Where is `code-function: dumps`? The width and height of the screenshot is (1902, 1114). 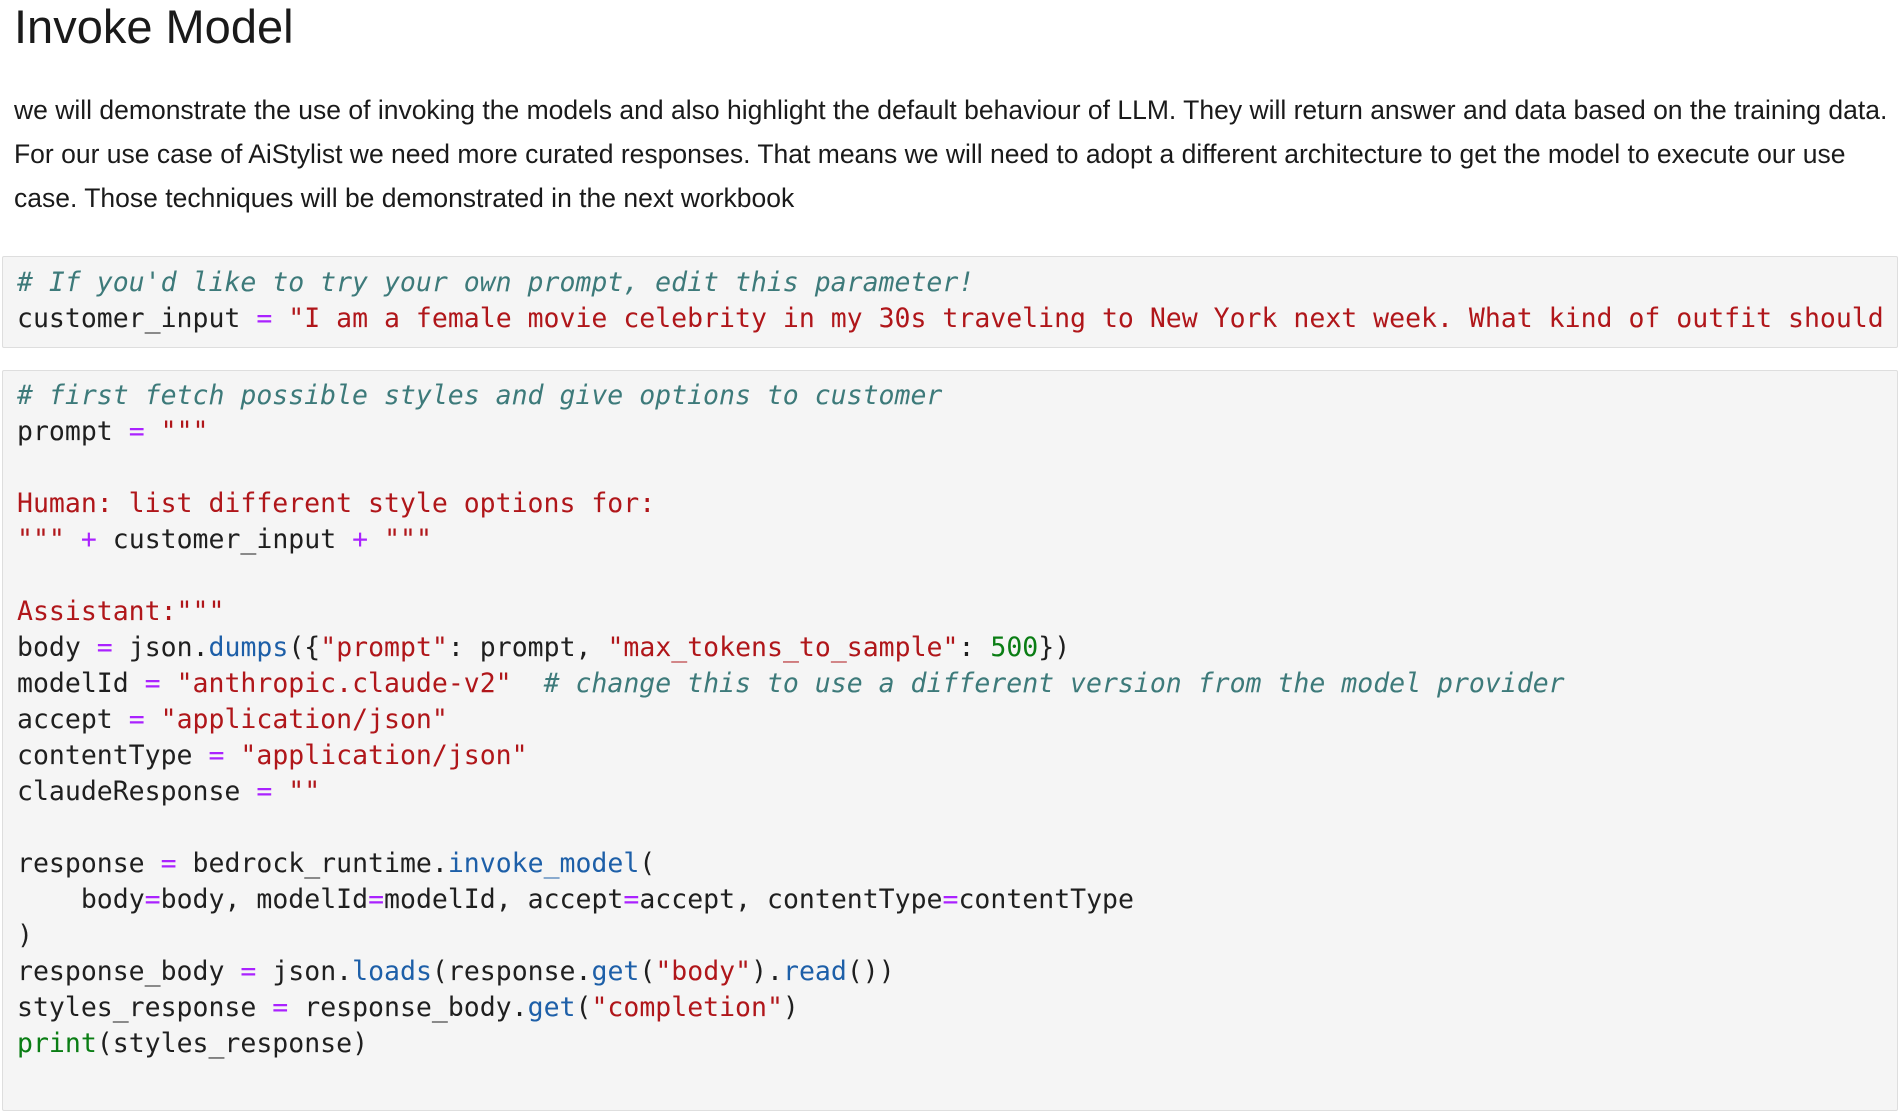 code-function: dumps is located at coordinates (248, 647).